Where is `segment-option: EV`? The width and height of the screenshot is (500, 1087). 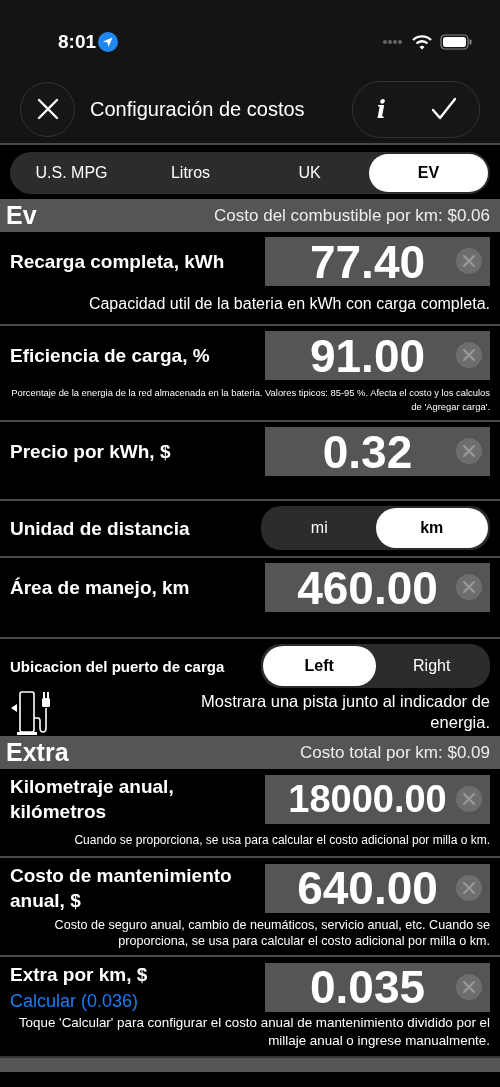 segment-option: EV is located at coordinates (428, 173).